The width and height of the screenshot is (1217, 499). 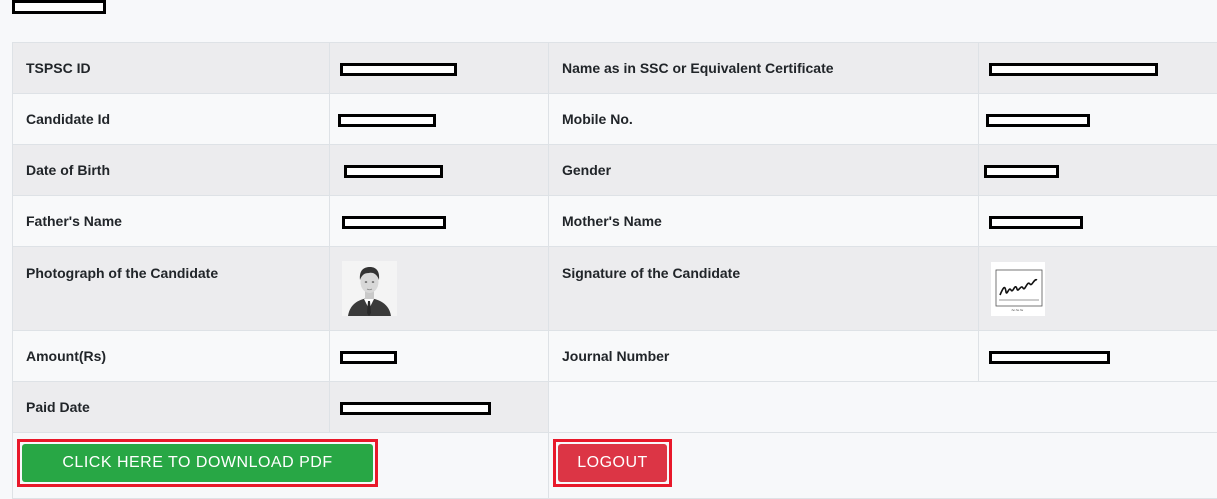 I want to click on table-row: Father's Name Mother's Name, so click(x=615, y=221).